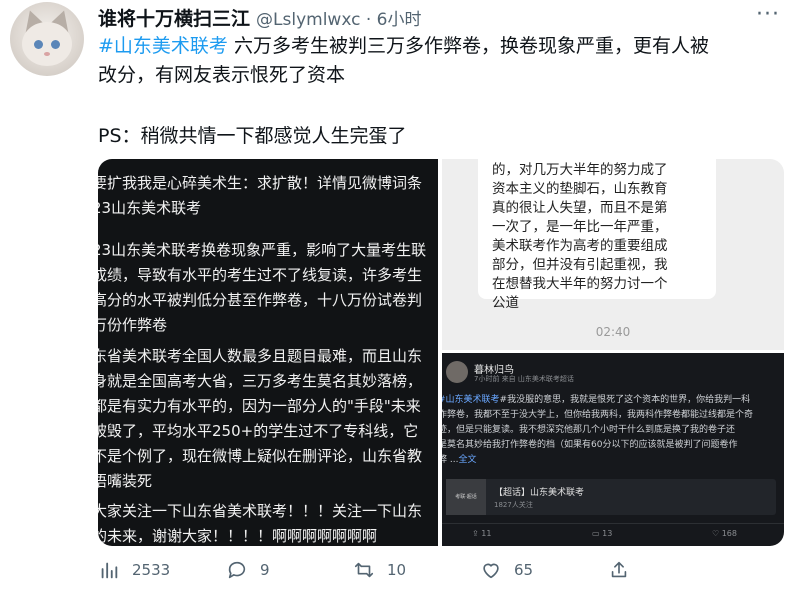  What do you see at coordinates (491, 571) in the screenshot?
I see `heart-icon` at bounding box center [491, 571].